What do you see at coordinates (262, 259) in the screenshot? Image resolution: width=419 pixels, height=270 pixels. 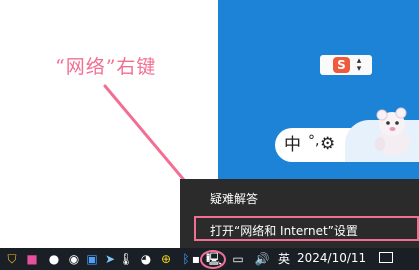 I see `speaker-icon: 🔊` at bounding box center [262, 259].